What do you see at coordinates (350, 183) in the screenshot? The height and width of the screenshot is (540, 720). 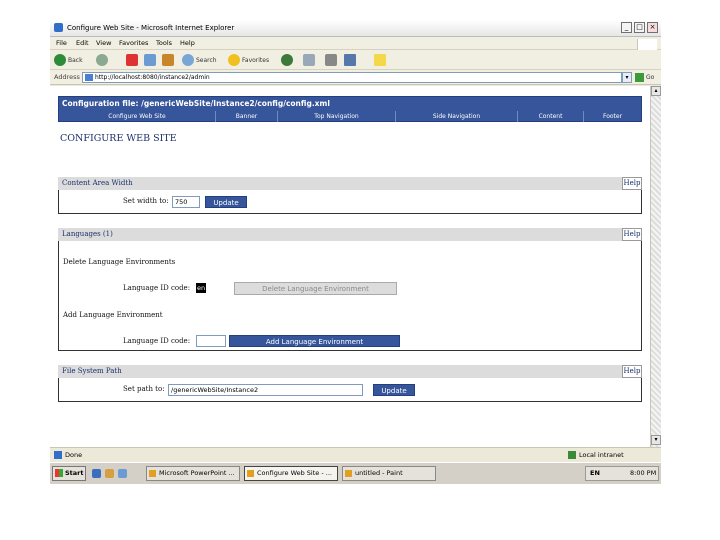 I see `content-width-section-header: Content Area Width Help` at bounding box center [350, 183].